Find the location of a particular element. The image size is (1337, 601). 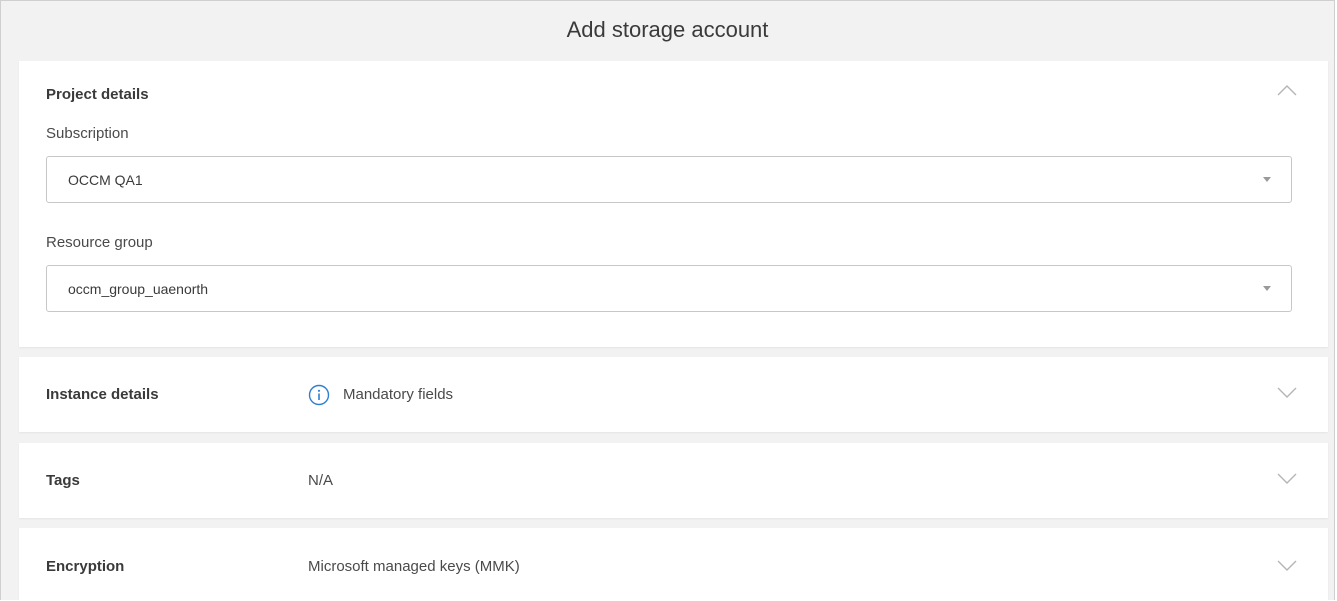

resource-group-label: Resource group is located at coordinates (99, 242).